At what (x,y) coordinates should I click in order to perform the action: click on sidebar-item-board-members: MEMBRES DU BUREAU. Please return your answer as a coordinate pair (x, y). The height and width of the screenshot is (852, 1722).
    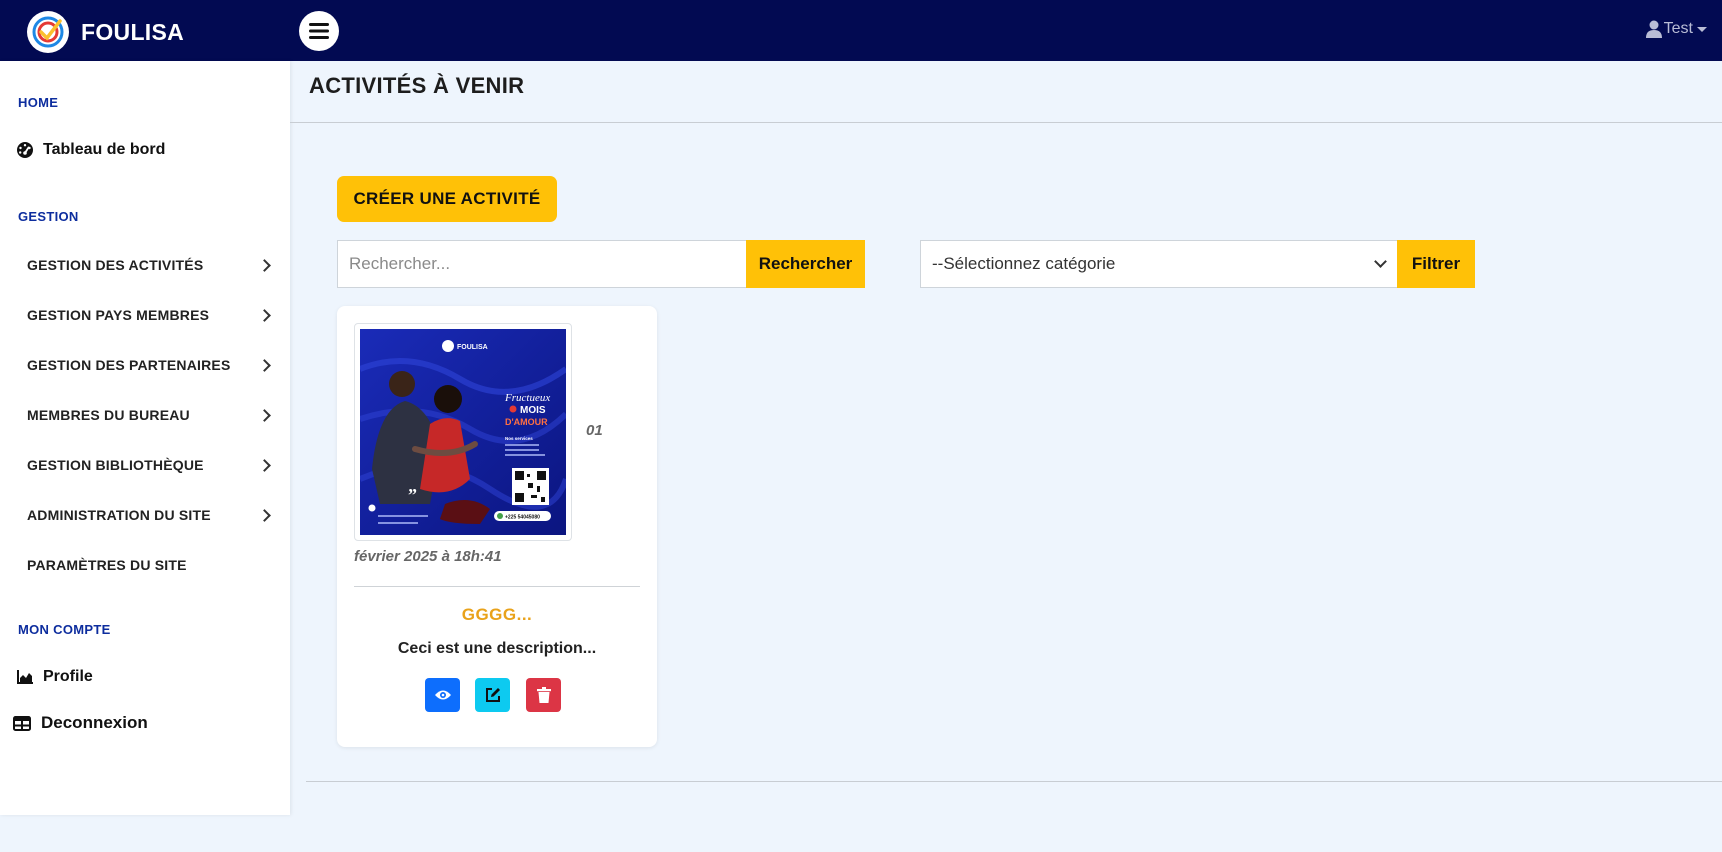
    Looking at the image, I should click on (150, 415).